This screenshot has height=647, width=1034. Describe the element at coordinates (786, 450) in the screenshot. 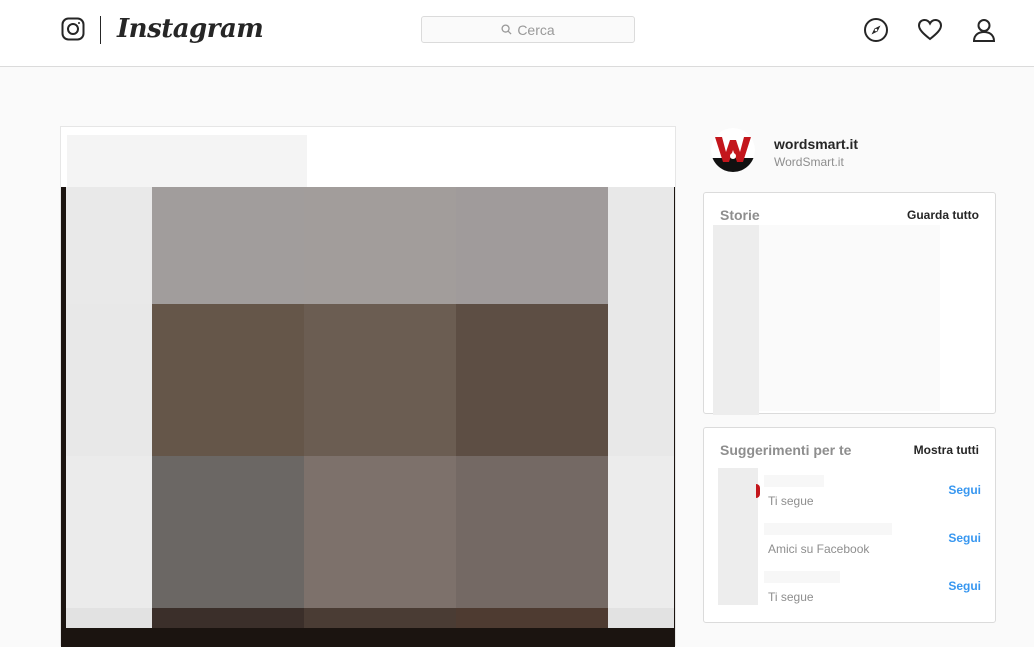

I see `suggestions-title: Suggerimenti per te` at that location.